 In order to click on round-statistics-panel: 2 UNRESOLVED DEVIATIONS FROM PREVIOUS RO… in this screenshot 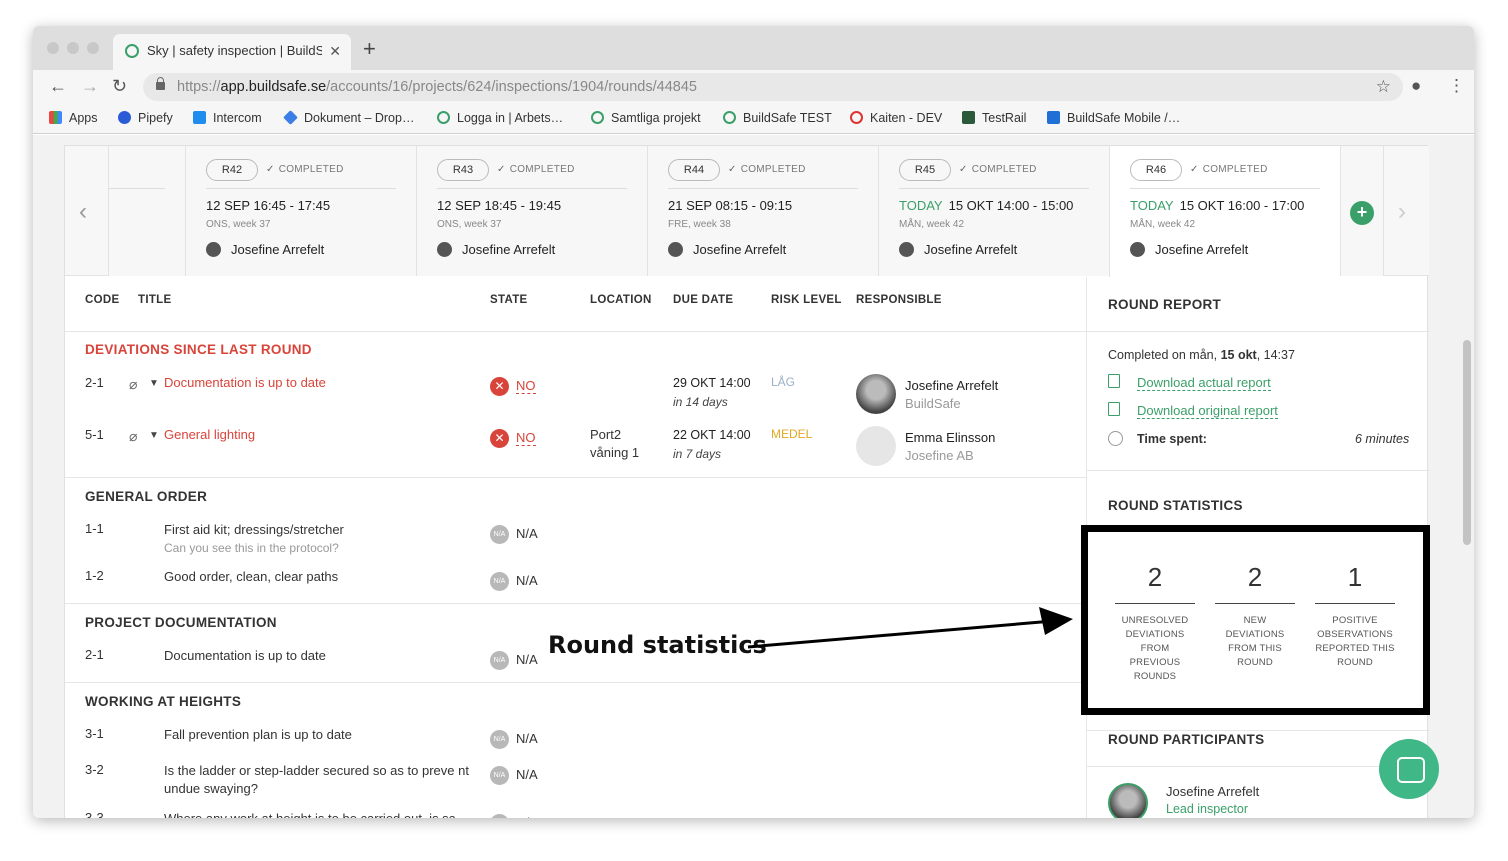, I will do `click(1255, 620)`.